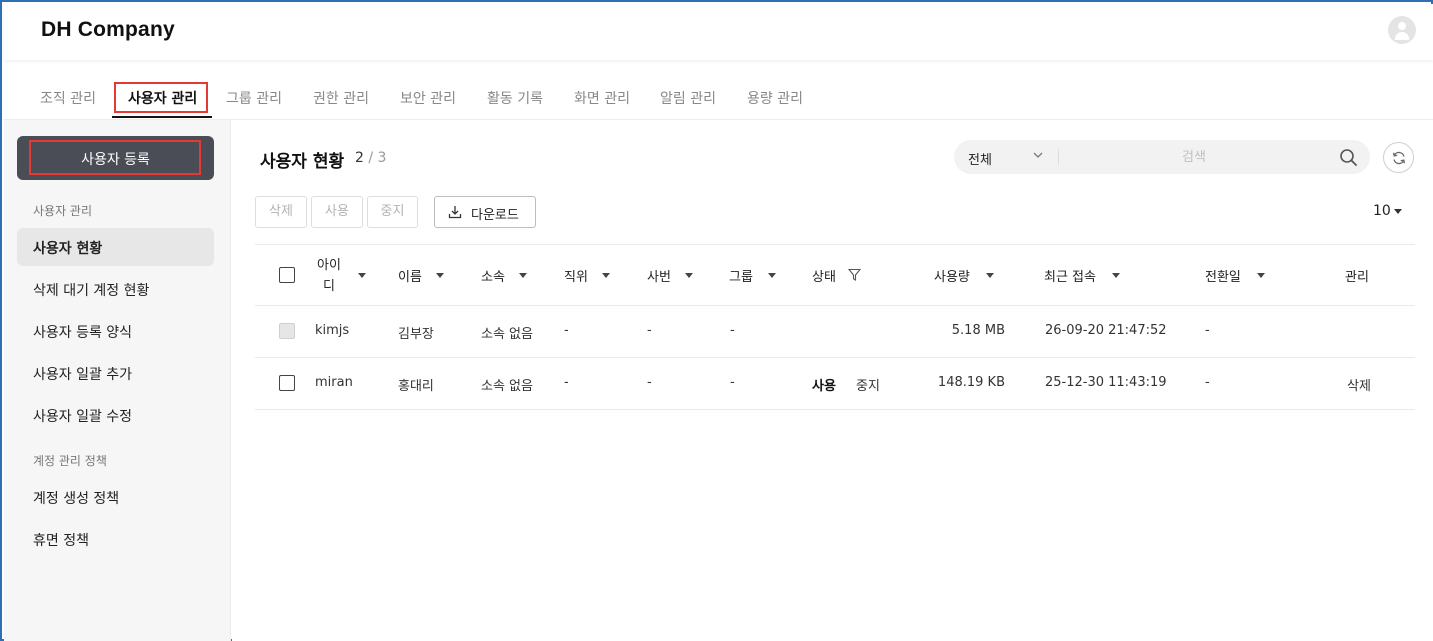 The image size is (1433, 641). I want to click on cell-name: 홍대리, so click(416, 386).